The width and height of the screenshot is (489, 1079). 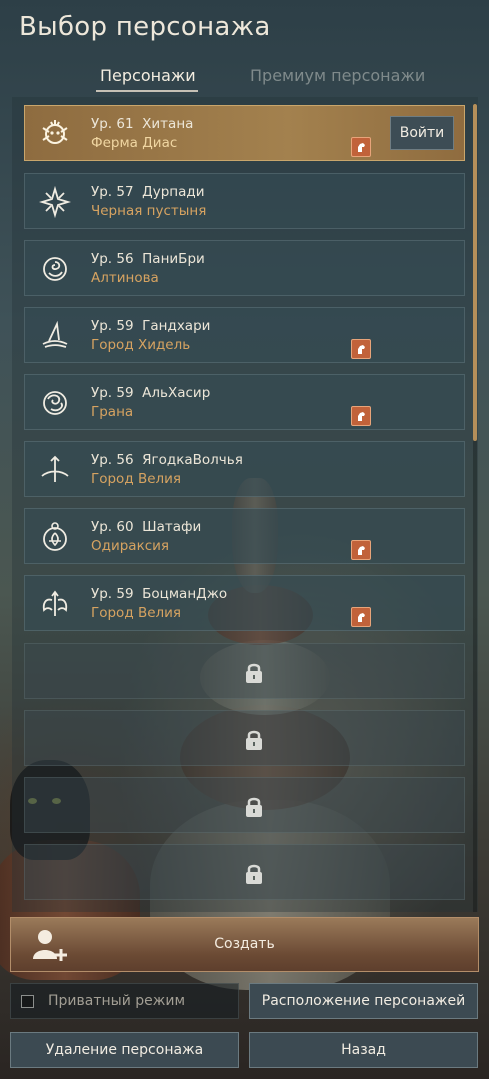 I want to click on tab-bar: Персонажи Премиум персонажи, so click(x=244, y=77).